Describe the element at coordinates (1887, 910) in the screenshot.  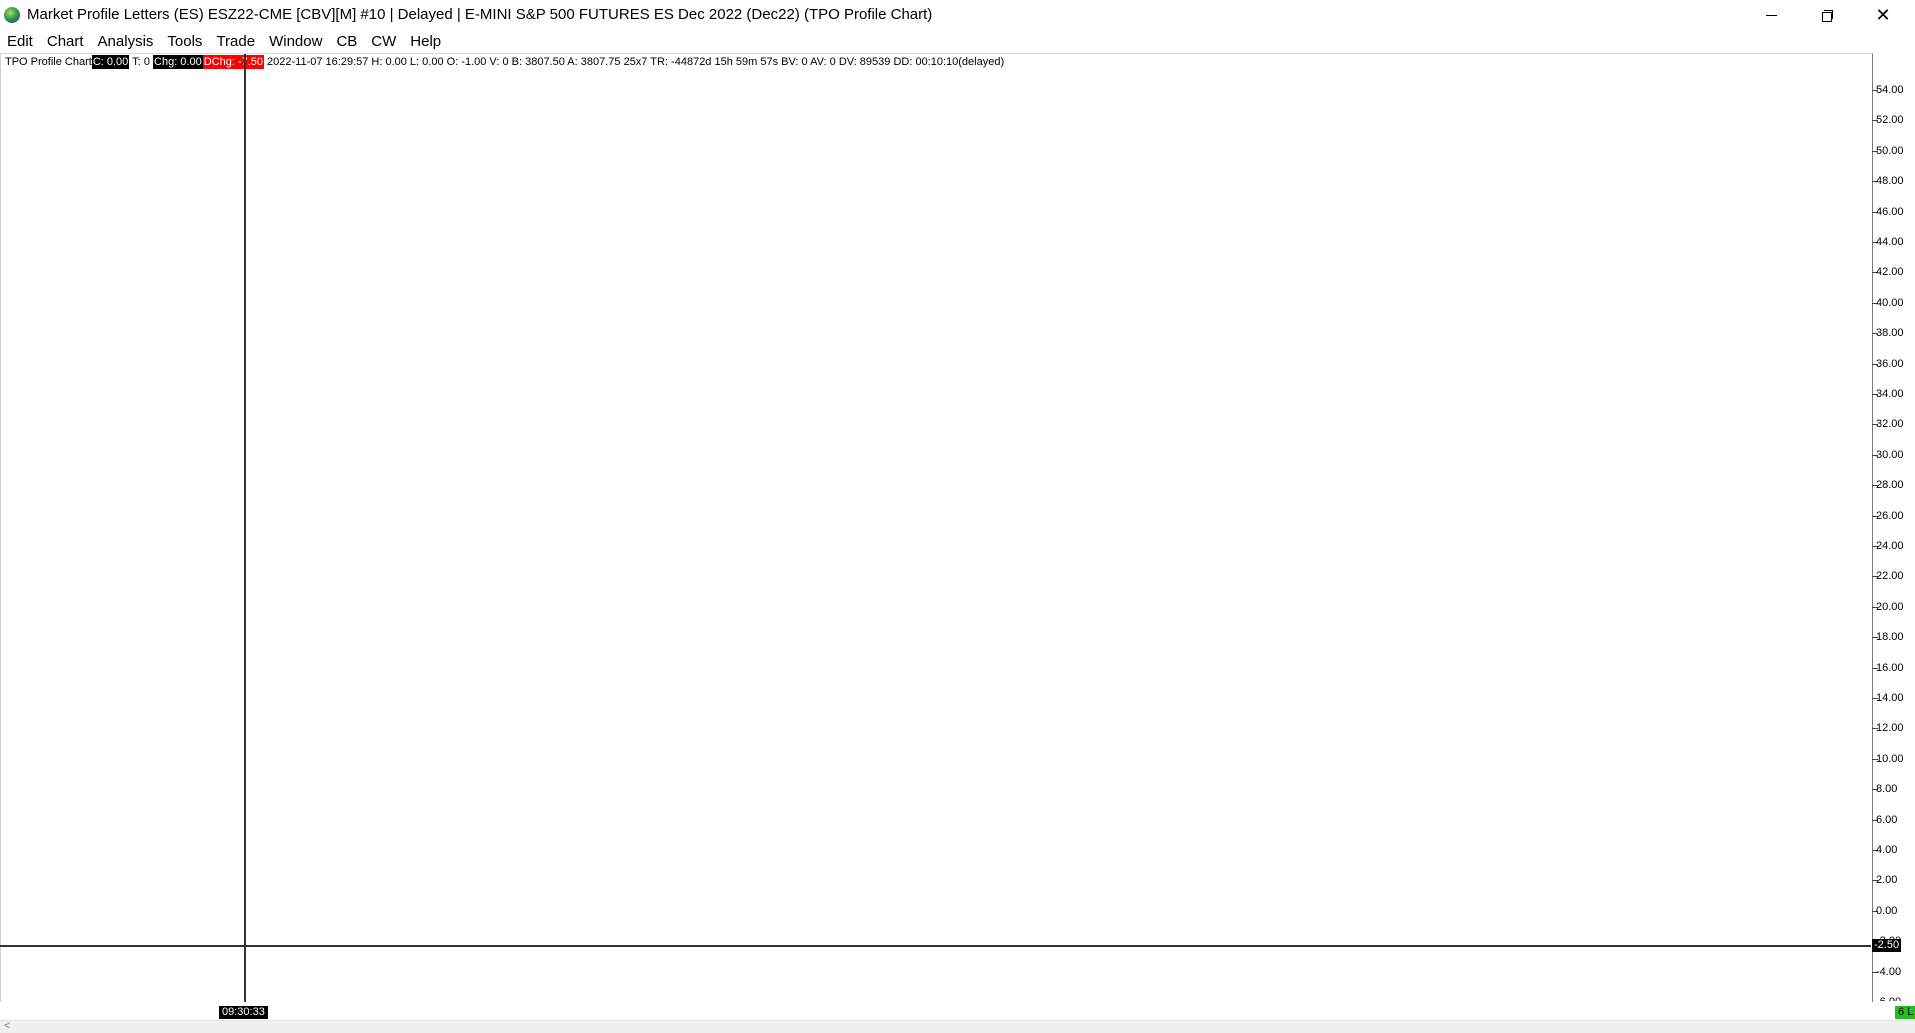
I see `axis-tick-label: 0.00` at that location.